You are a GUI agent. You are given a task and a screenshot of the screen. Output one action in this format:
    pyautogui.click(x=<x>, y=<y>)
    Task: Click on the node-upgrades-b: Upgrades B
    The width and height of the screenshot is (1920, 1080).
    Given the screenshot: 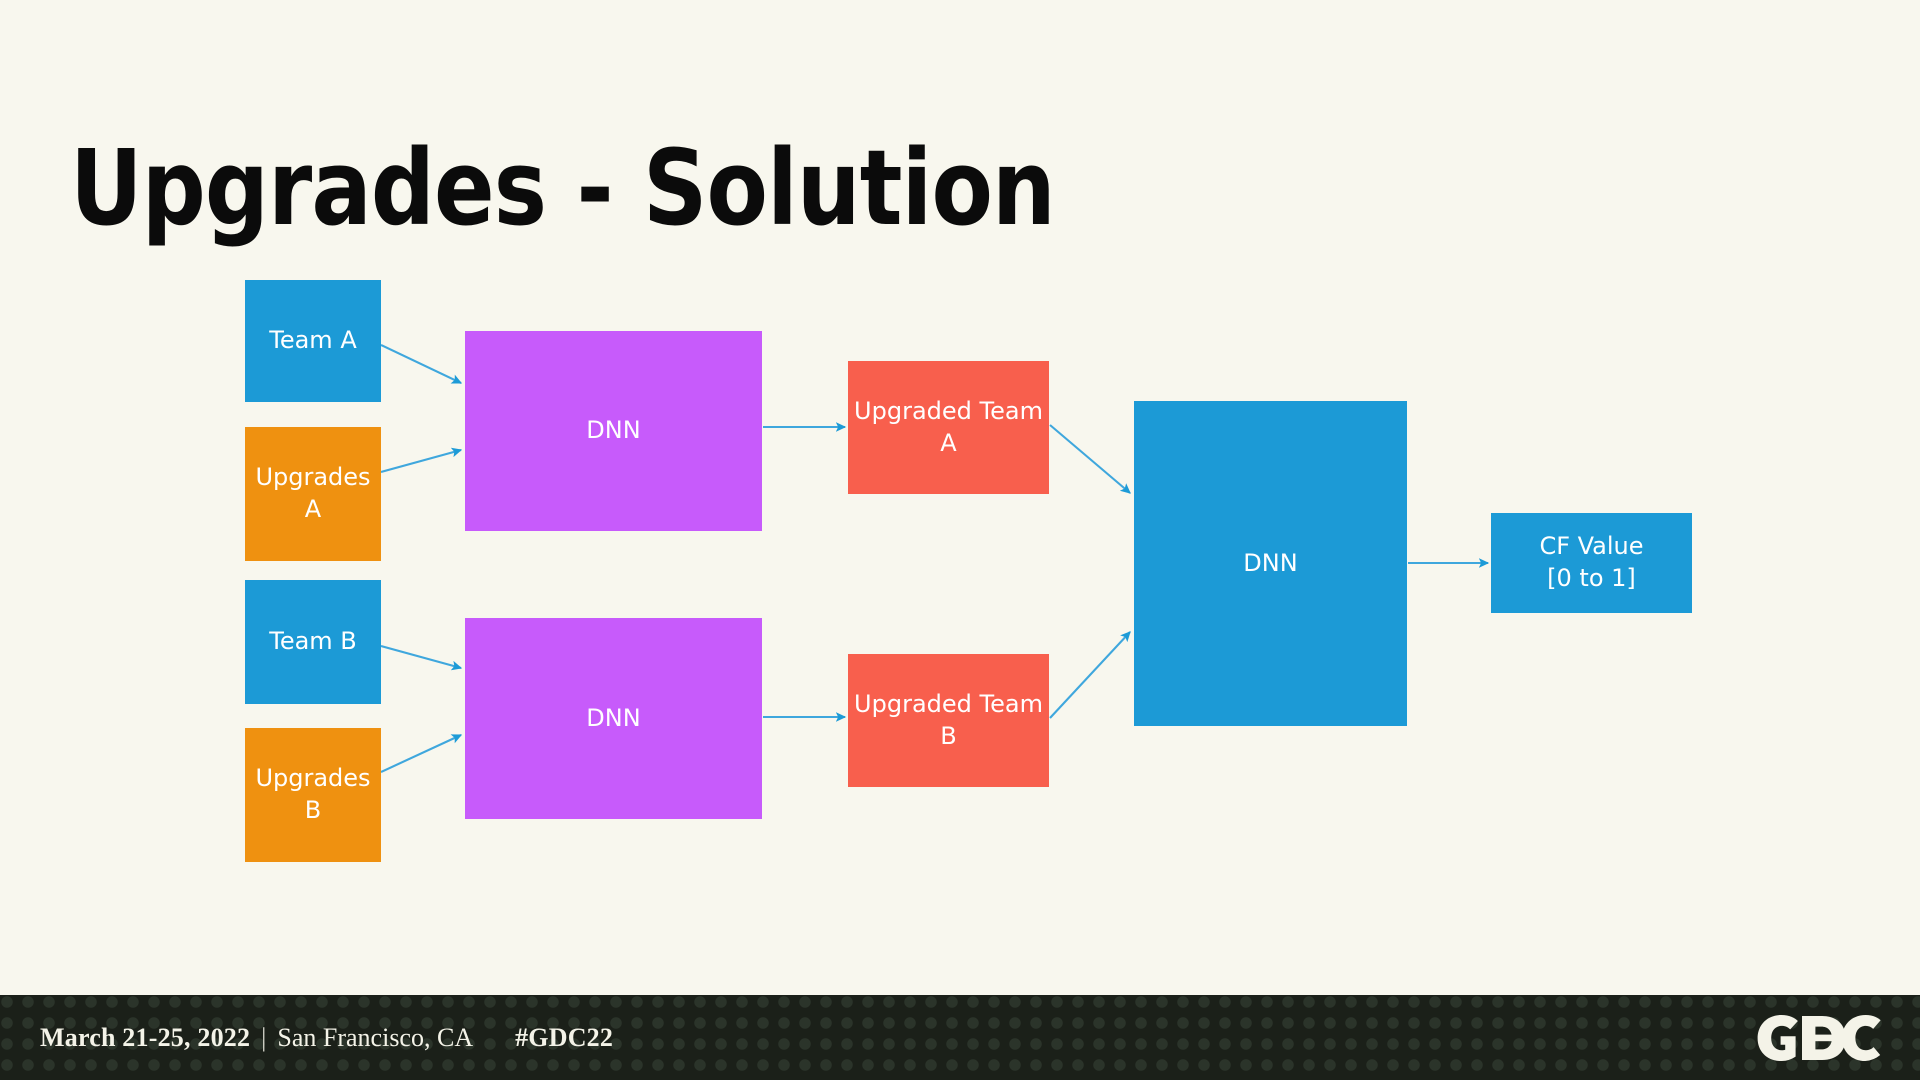 What is the action you would take?
    pyautogui.click(x=313, y=795)
    